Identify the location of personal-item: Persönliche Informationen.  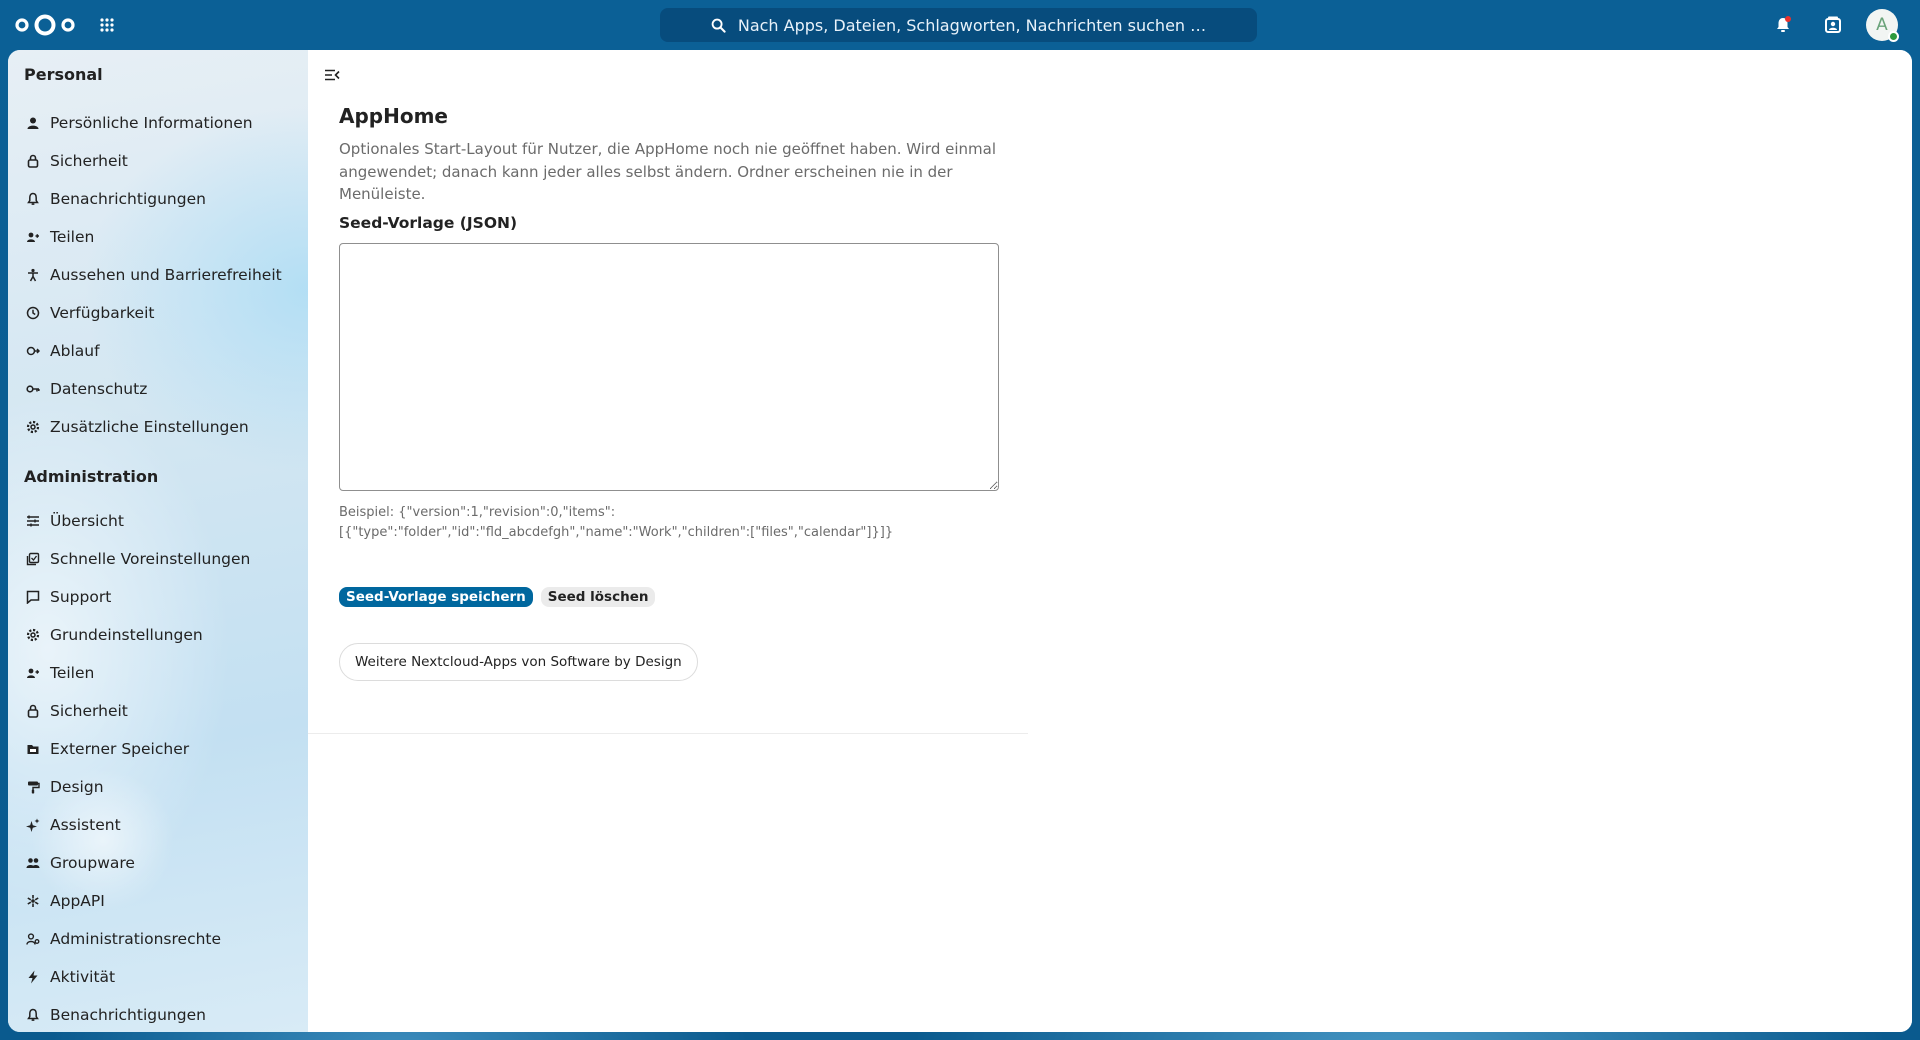
(158, 123).